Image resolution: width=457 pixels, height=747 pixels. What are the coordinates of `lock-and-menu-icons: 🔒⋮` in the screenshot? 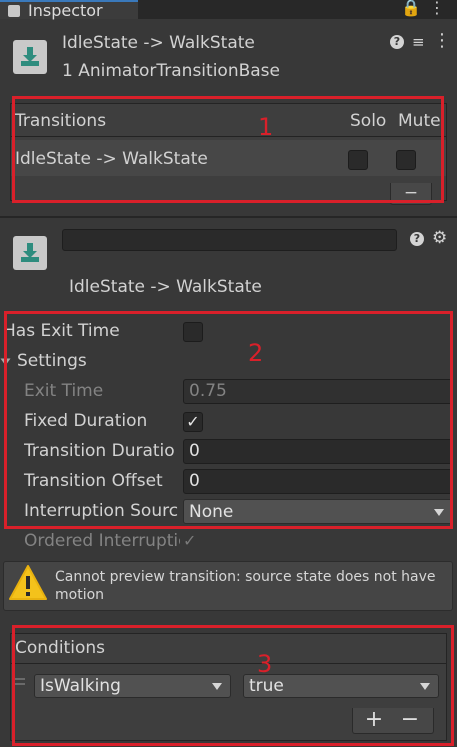 It's located at (427, 8).